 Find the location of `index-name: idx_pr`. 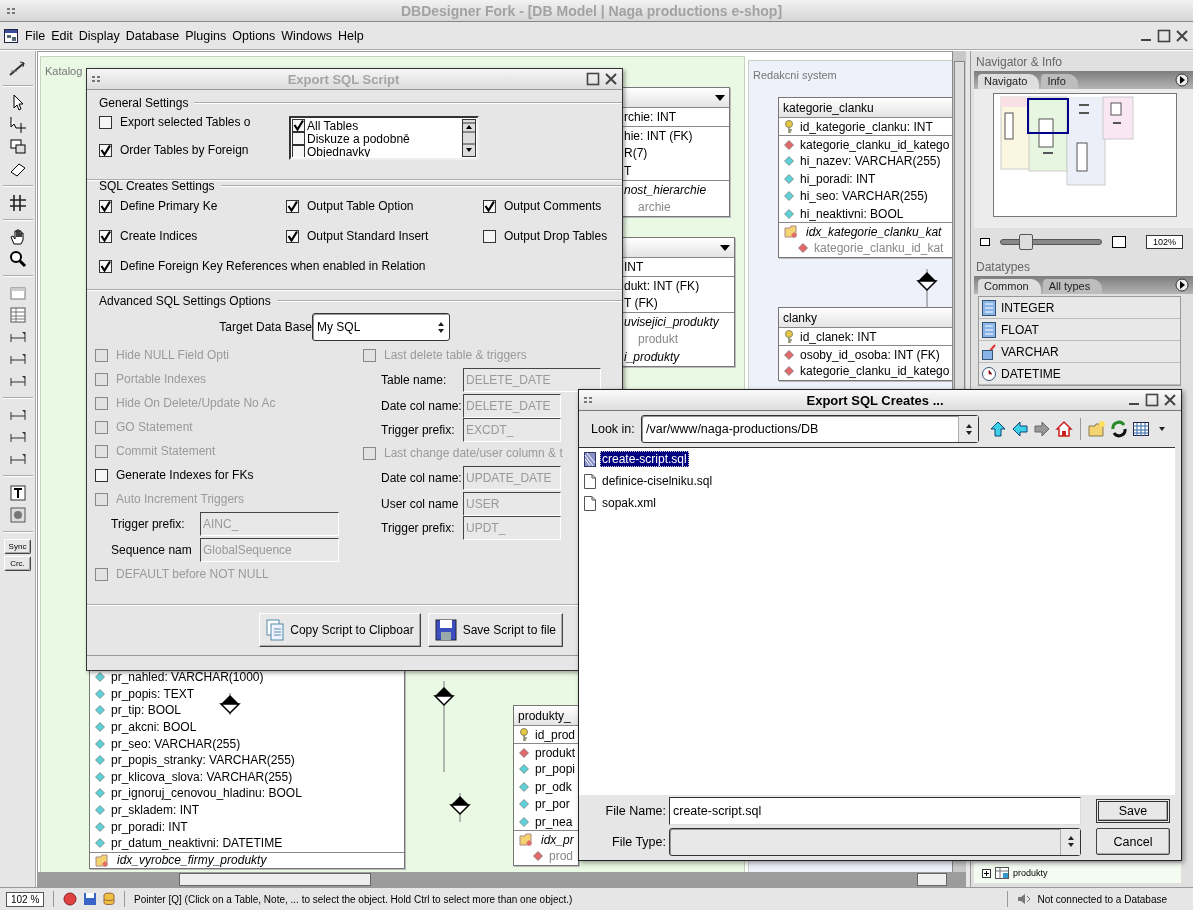

index-name: idx_pr is located at coordinates (557, 839).